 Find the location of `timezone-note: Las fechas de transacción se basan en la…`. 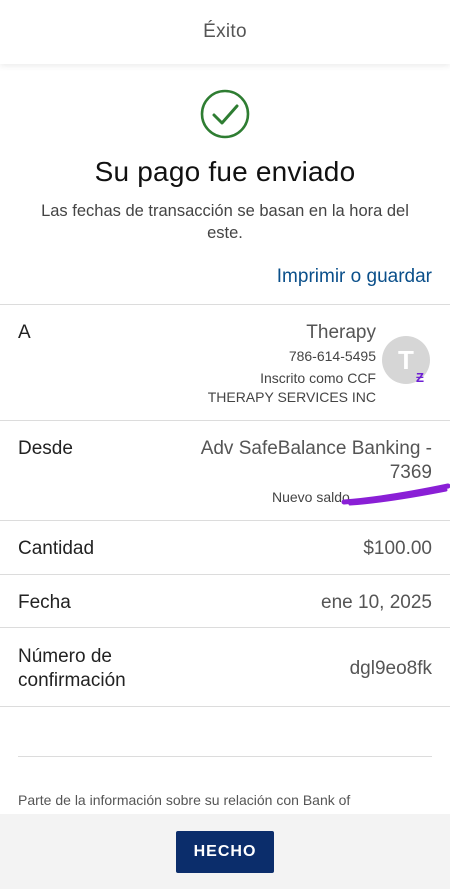

timezone-note: Las fechas de transacción se basan en la… is located at coordinates (225, 222).